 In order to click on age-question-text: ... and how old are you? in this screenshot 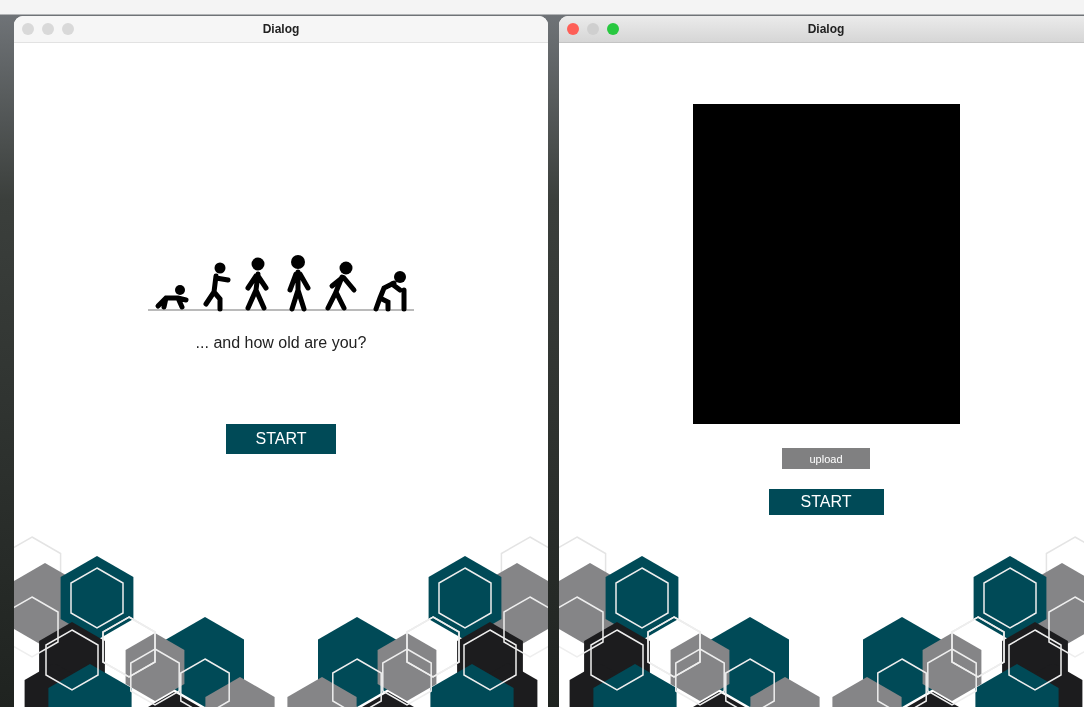, I will do `click(281, 343)`.